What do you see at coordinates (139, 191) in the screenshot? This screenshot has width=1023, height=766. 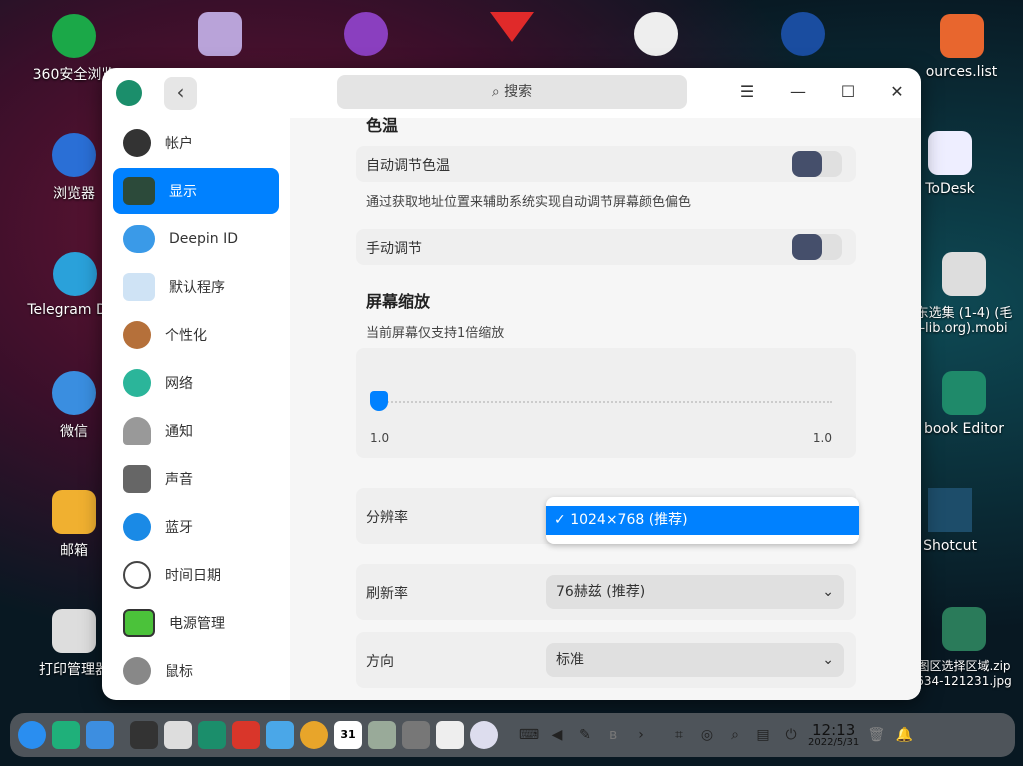 I see `display-icon` at bounding box center [139, 191].